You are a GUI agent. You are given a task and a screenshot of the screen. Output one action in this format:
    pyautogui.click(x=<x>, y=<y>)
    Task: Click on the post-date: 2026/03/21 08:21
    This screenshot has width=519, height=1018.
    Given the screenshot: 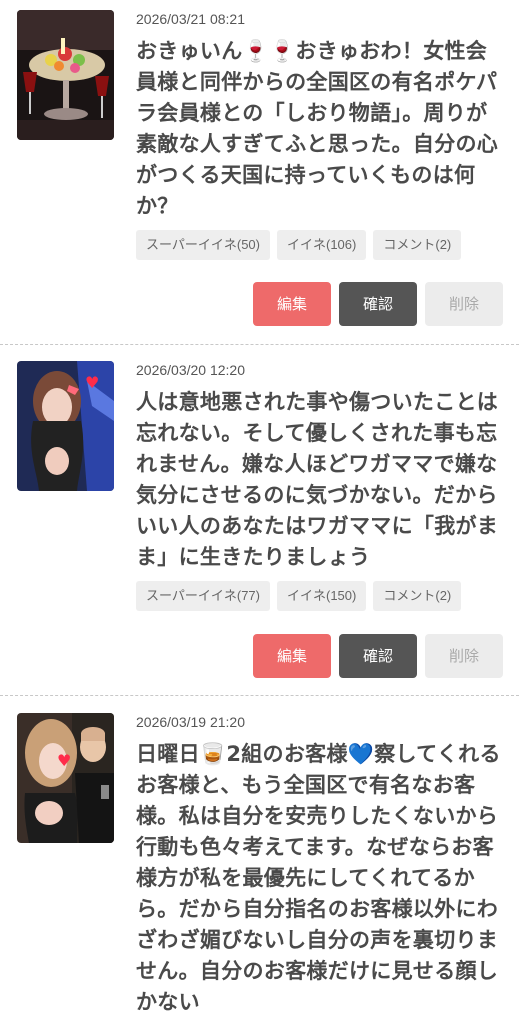 What is the action you would take?
    pyautogui.click(x=190, y=19)
    